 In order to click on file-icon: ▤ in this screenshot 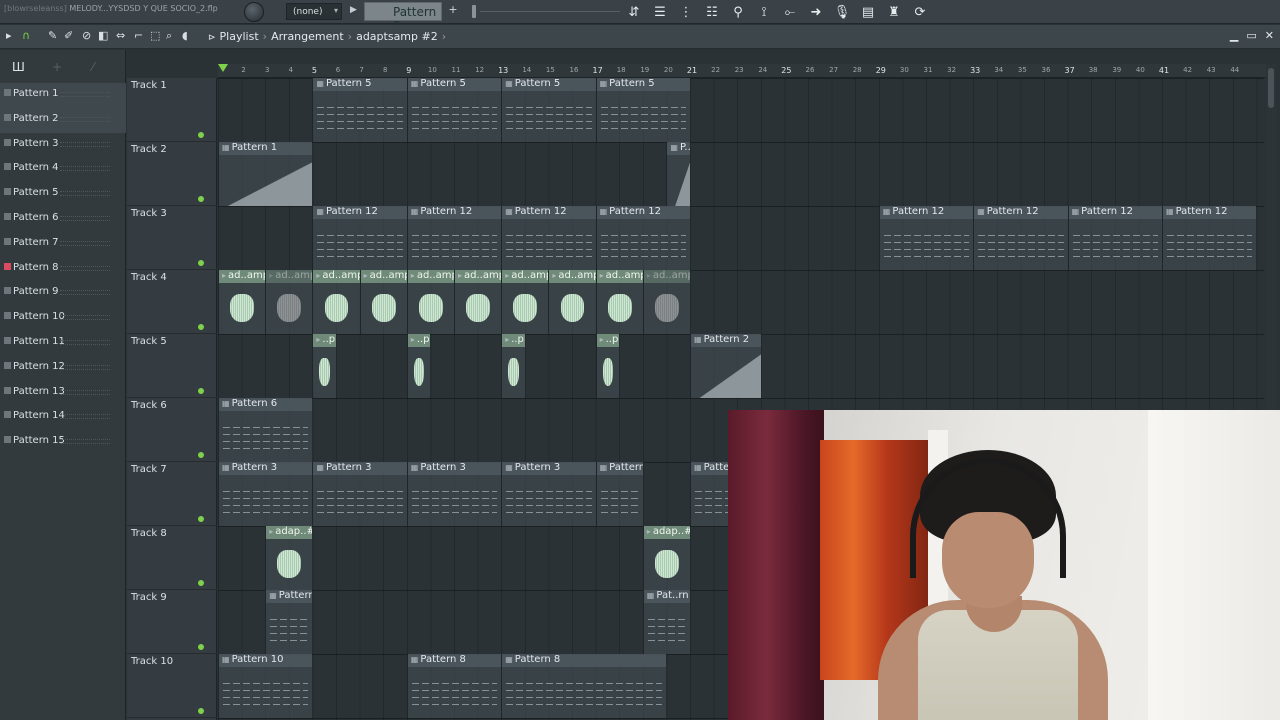, I will do `click(868, 12)`.